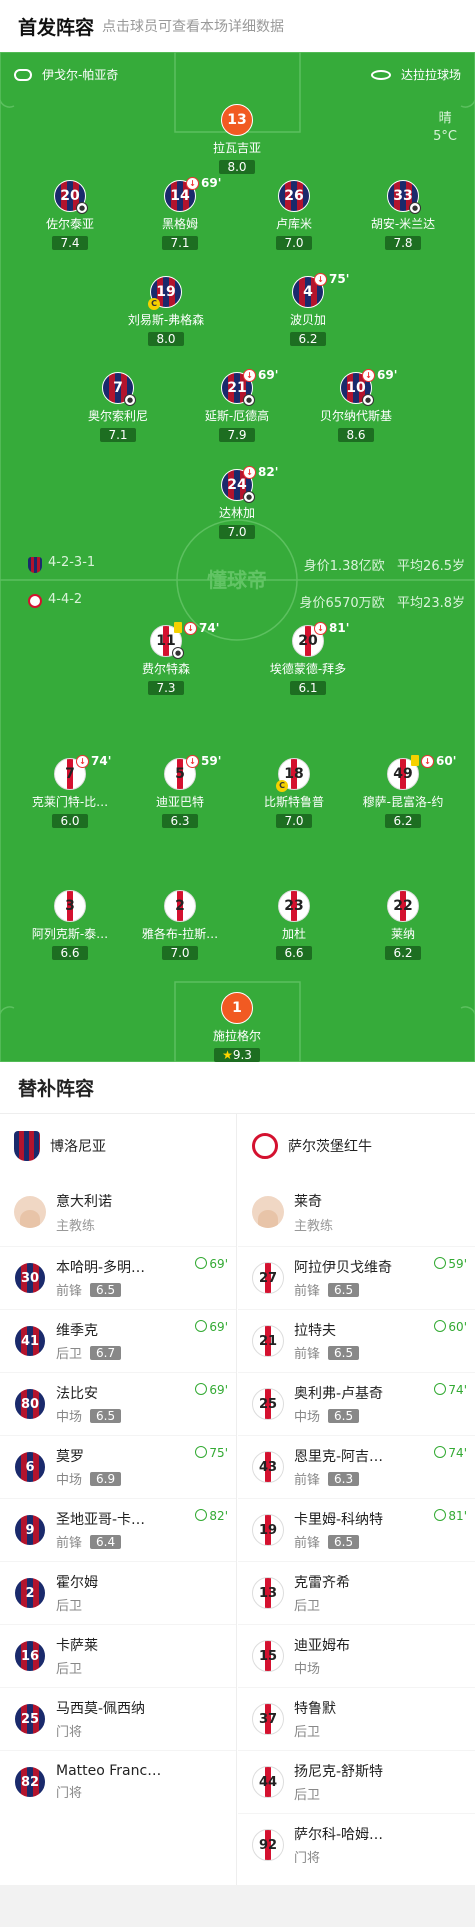 Image resolution: width=475 pixels, height=1927 pixels. Describe the element at coordinates (106, 1478) in the screenshot. I see `sub-rating: 6.9` at that location.